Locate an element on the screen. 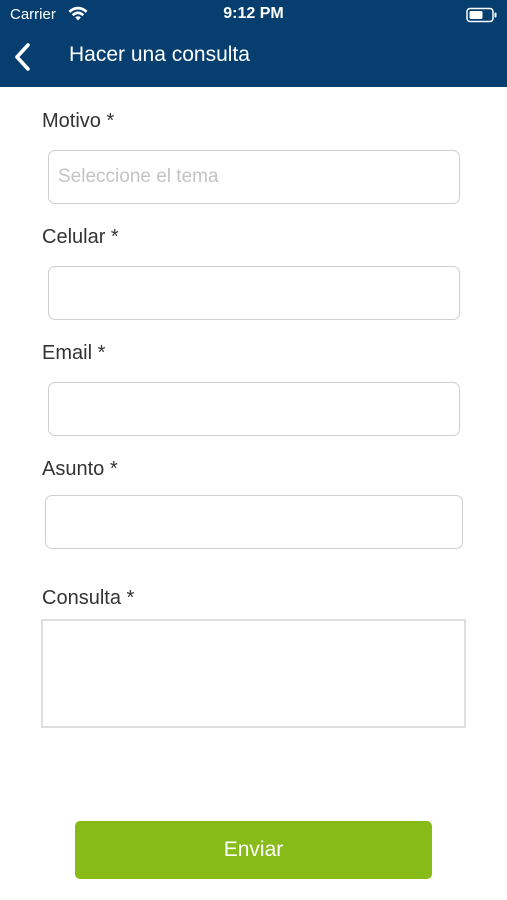 The image size is (507, 900). status-bar: Carrier 9:12 PM is located at coordinates (253, 15).